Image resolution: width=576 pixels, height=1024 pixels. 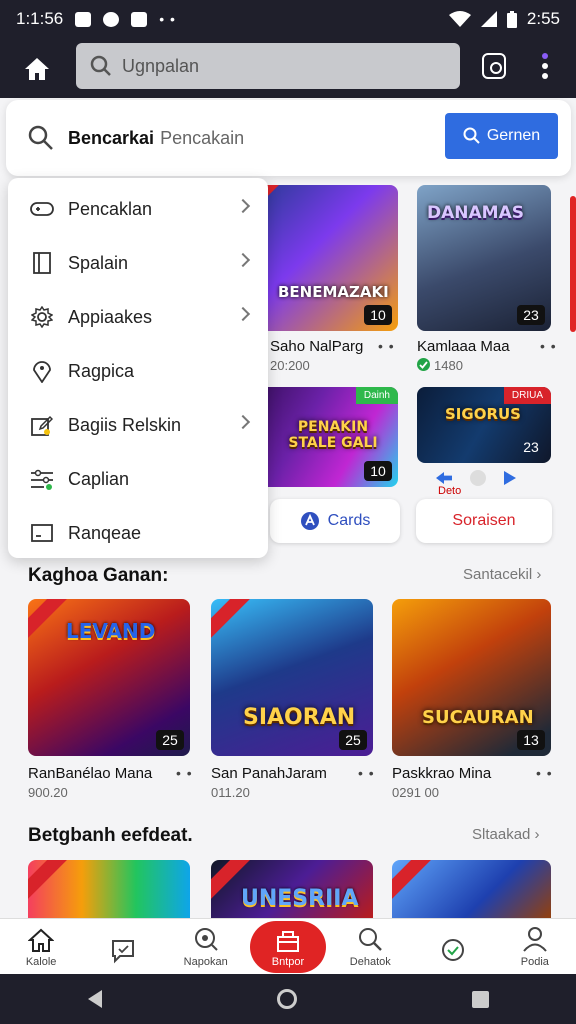 I want to click on game-art-title: SIAORAN, so click(x=299, y=717).